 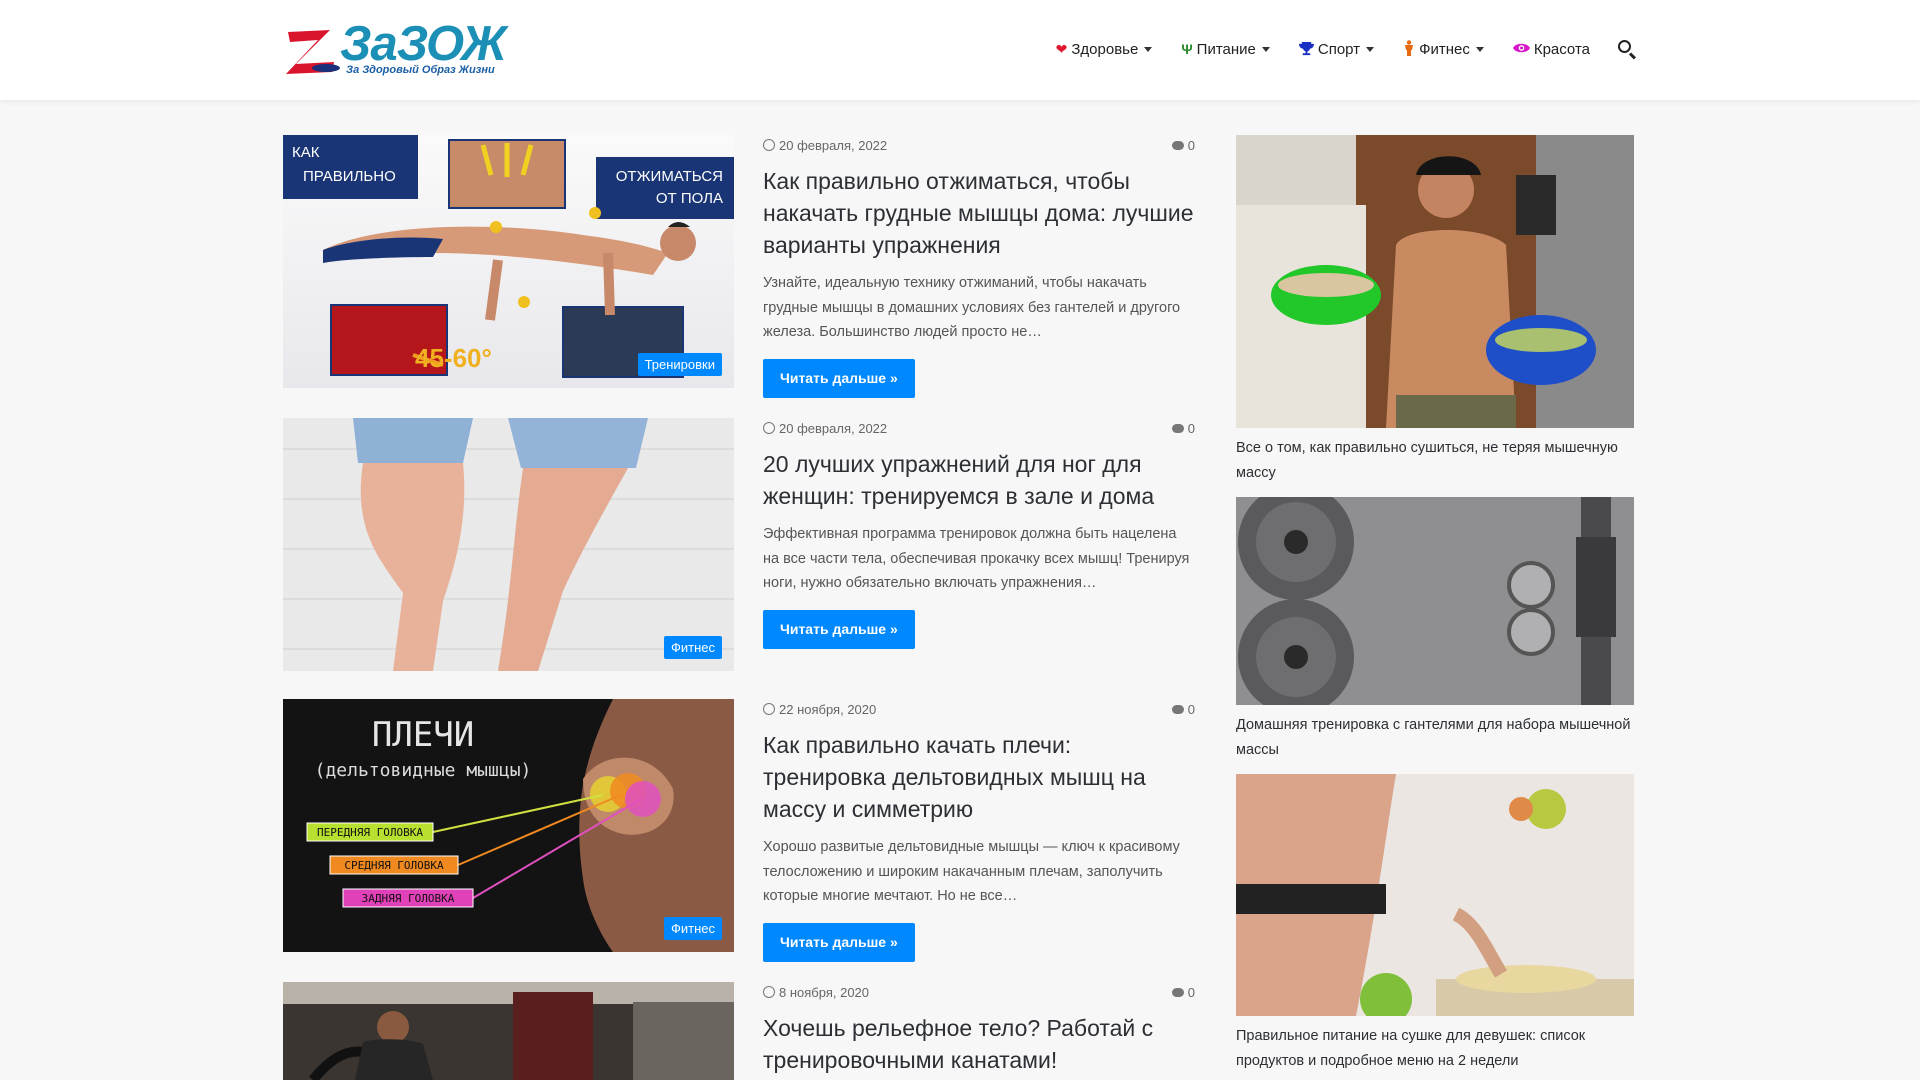 I want to click on nav-label: Фитнес, so click(x=1444, y=49).